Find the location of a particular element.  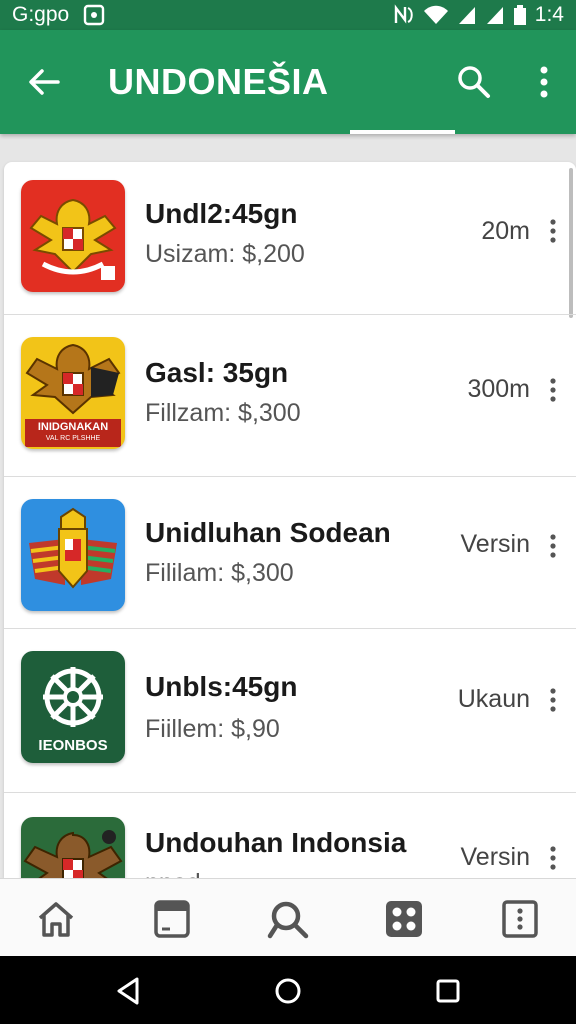

back-triangle-icon is located at coordinates (128, 991).